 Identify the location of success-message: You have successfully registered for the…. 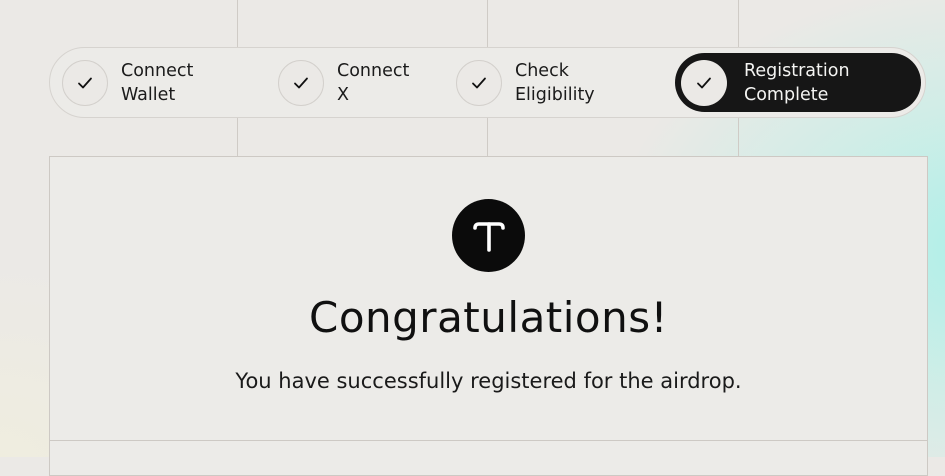
(488, 381).